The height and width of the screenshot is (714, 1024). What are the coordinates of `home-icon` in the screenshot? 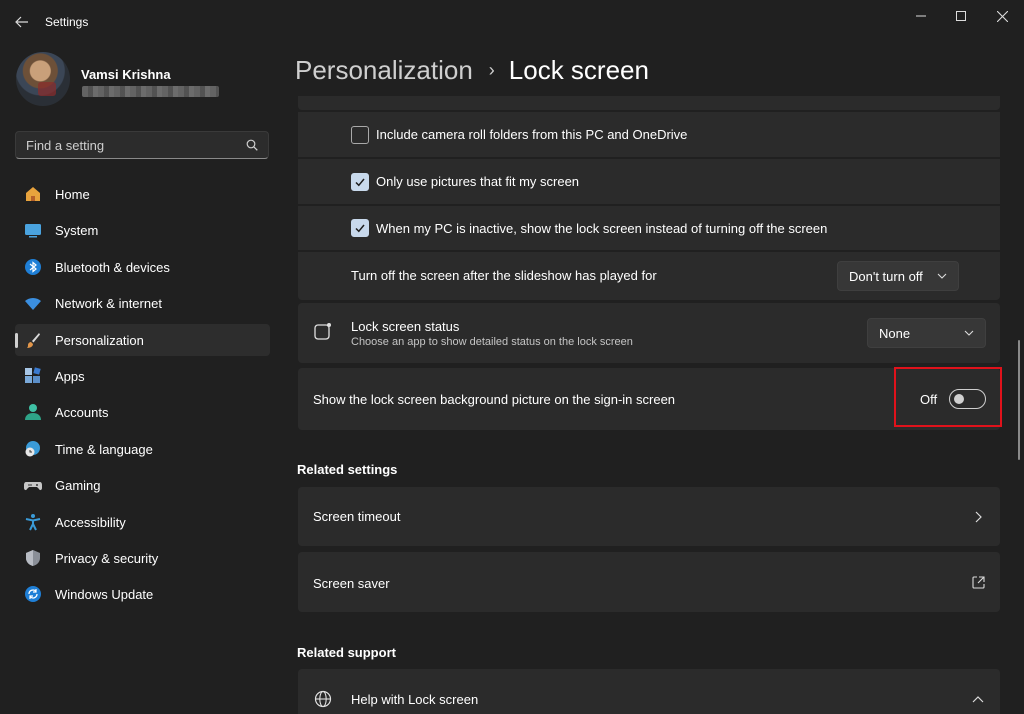 It's located at (33, 194).